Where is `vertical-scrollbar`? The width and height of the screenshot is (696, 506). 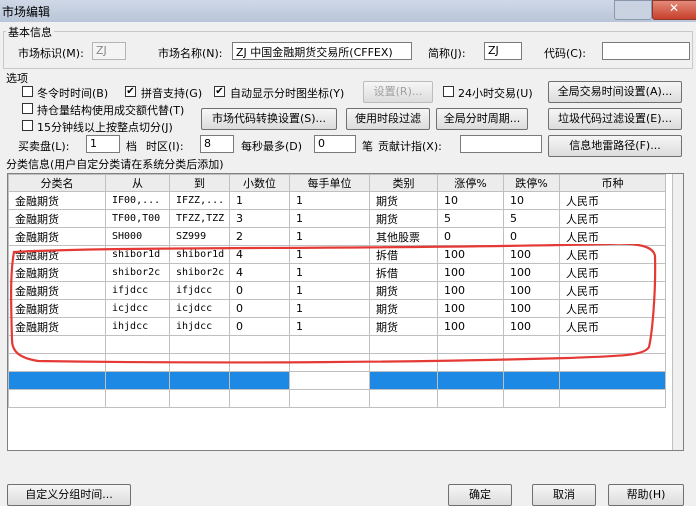 vertical-scrollbar is located at coordinates (677, 312).